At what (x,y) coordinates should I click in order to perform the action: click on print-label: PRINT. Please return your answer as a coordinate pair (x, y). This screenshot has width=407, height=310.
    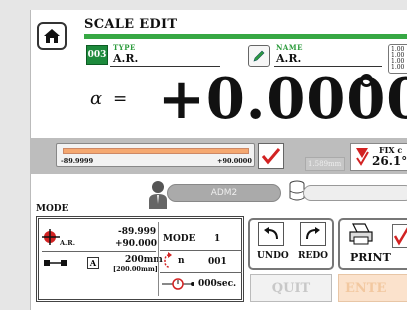
    Looking at the image, I should click on (370, 257).